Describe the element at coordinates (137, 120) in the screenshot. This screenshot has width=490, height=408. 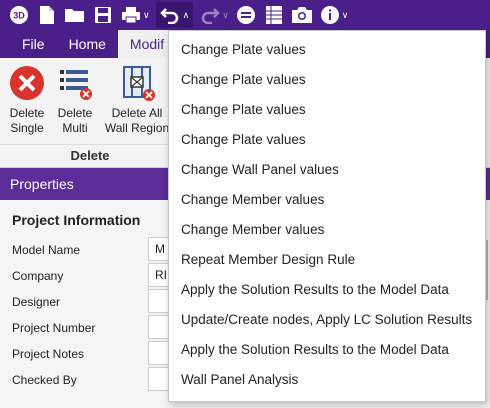
I see `delete-all-wall-region-label: Delete All Wall Region` at that location.